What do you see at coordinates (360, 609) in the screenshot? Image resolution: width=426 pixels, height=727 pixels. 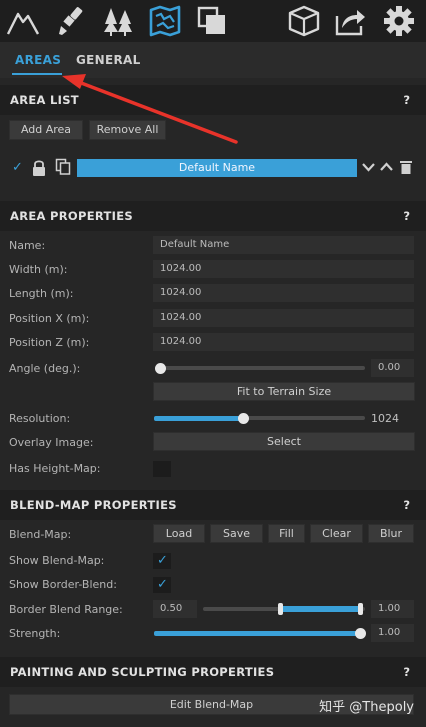 I see `range-handle-max` at bounding box center [360, 609].